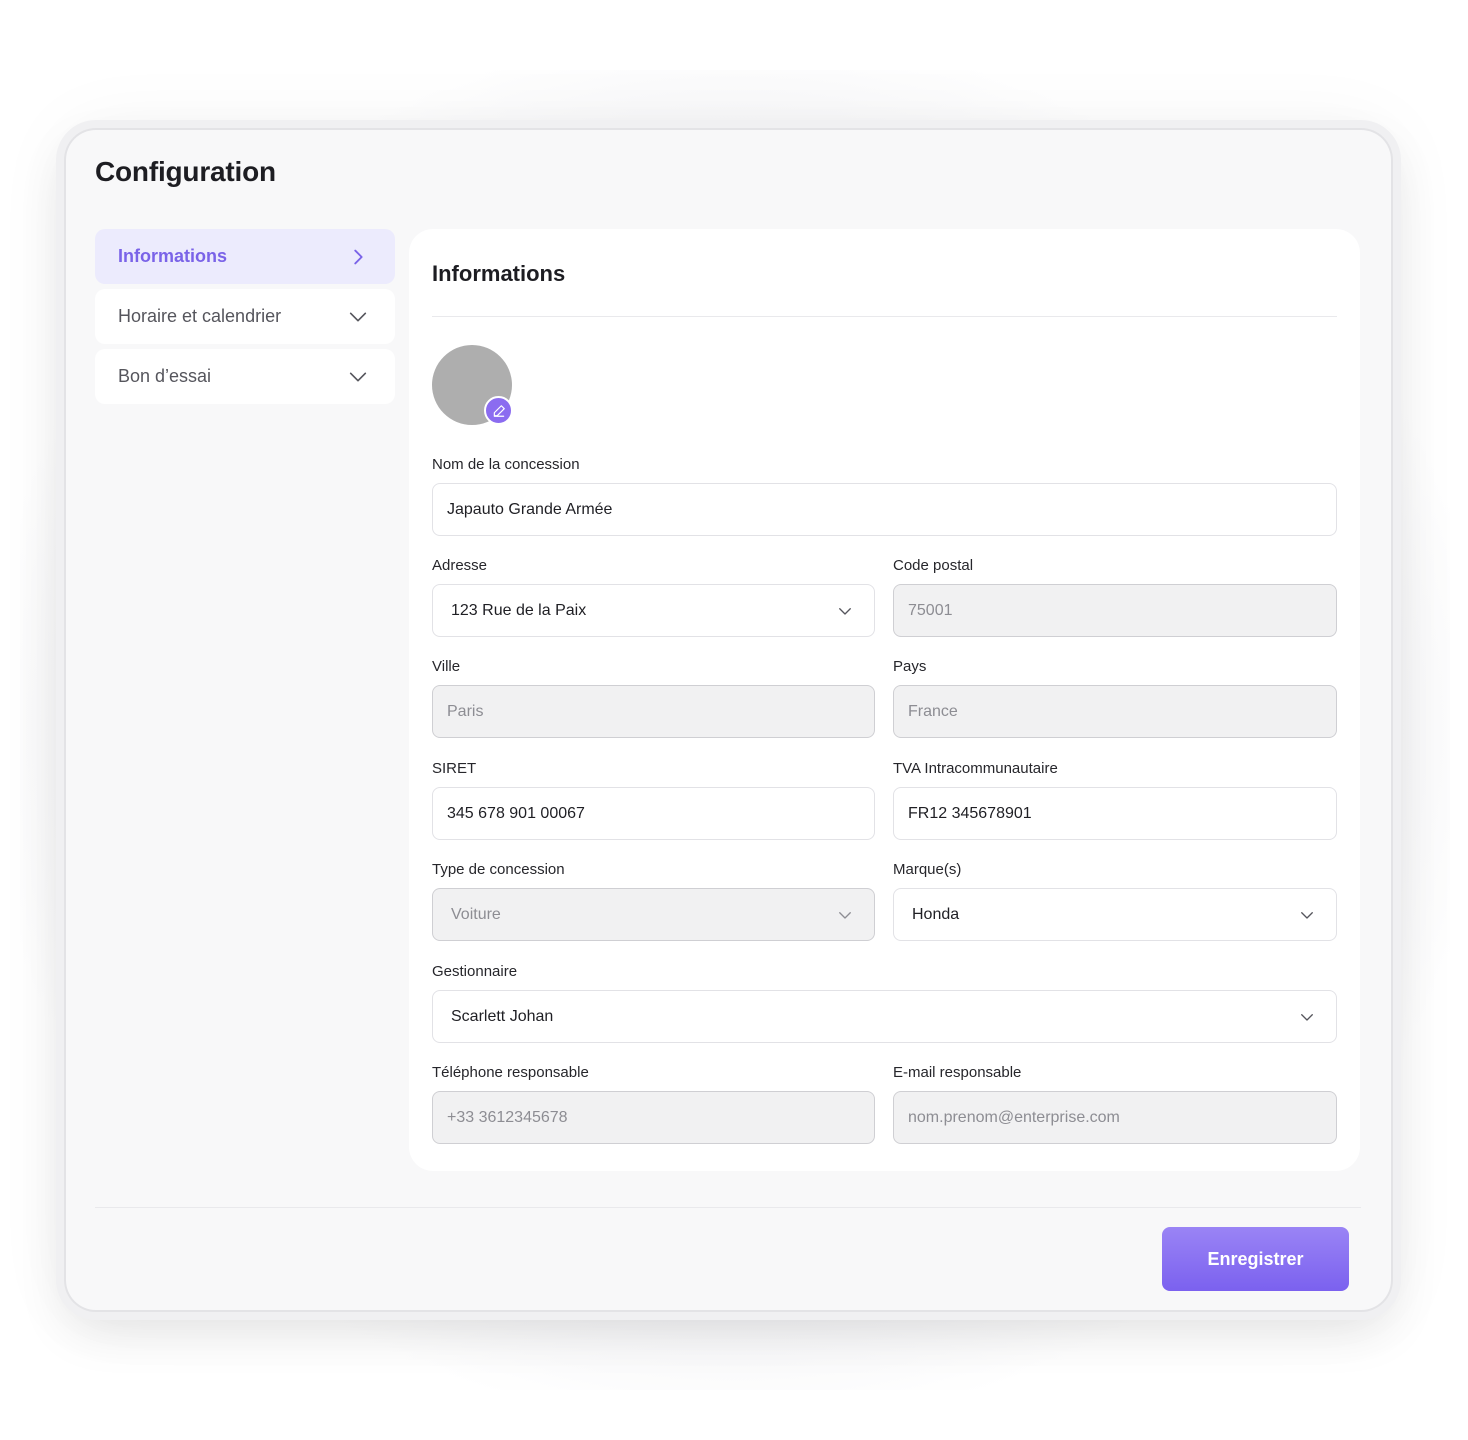 The width and height of the screenshot is (1468, 1440). I want to click on input-value: 345 678 901 00067, so click(516, 813).